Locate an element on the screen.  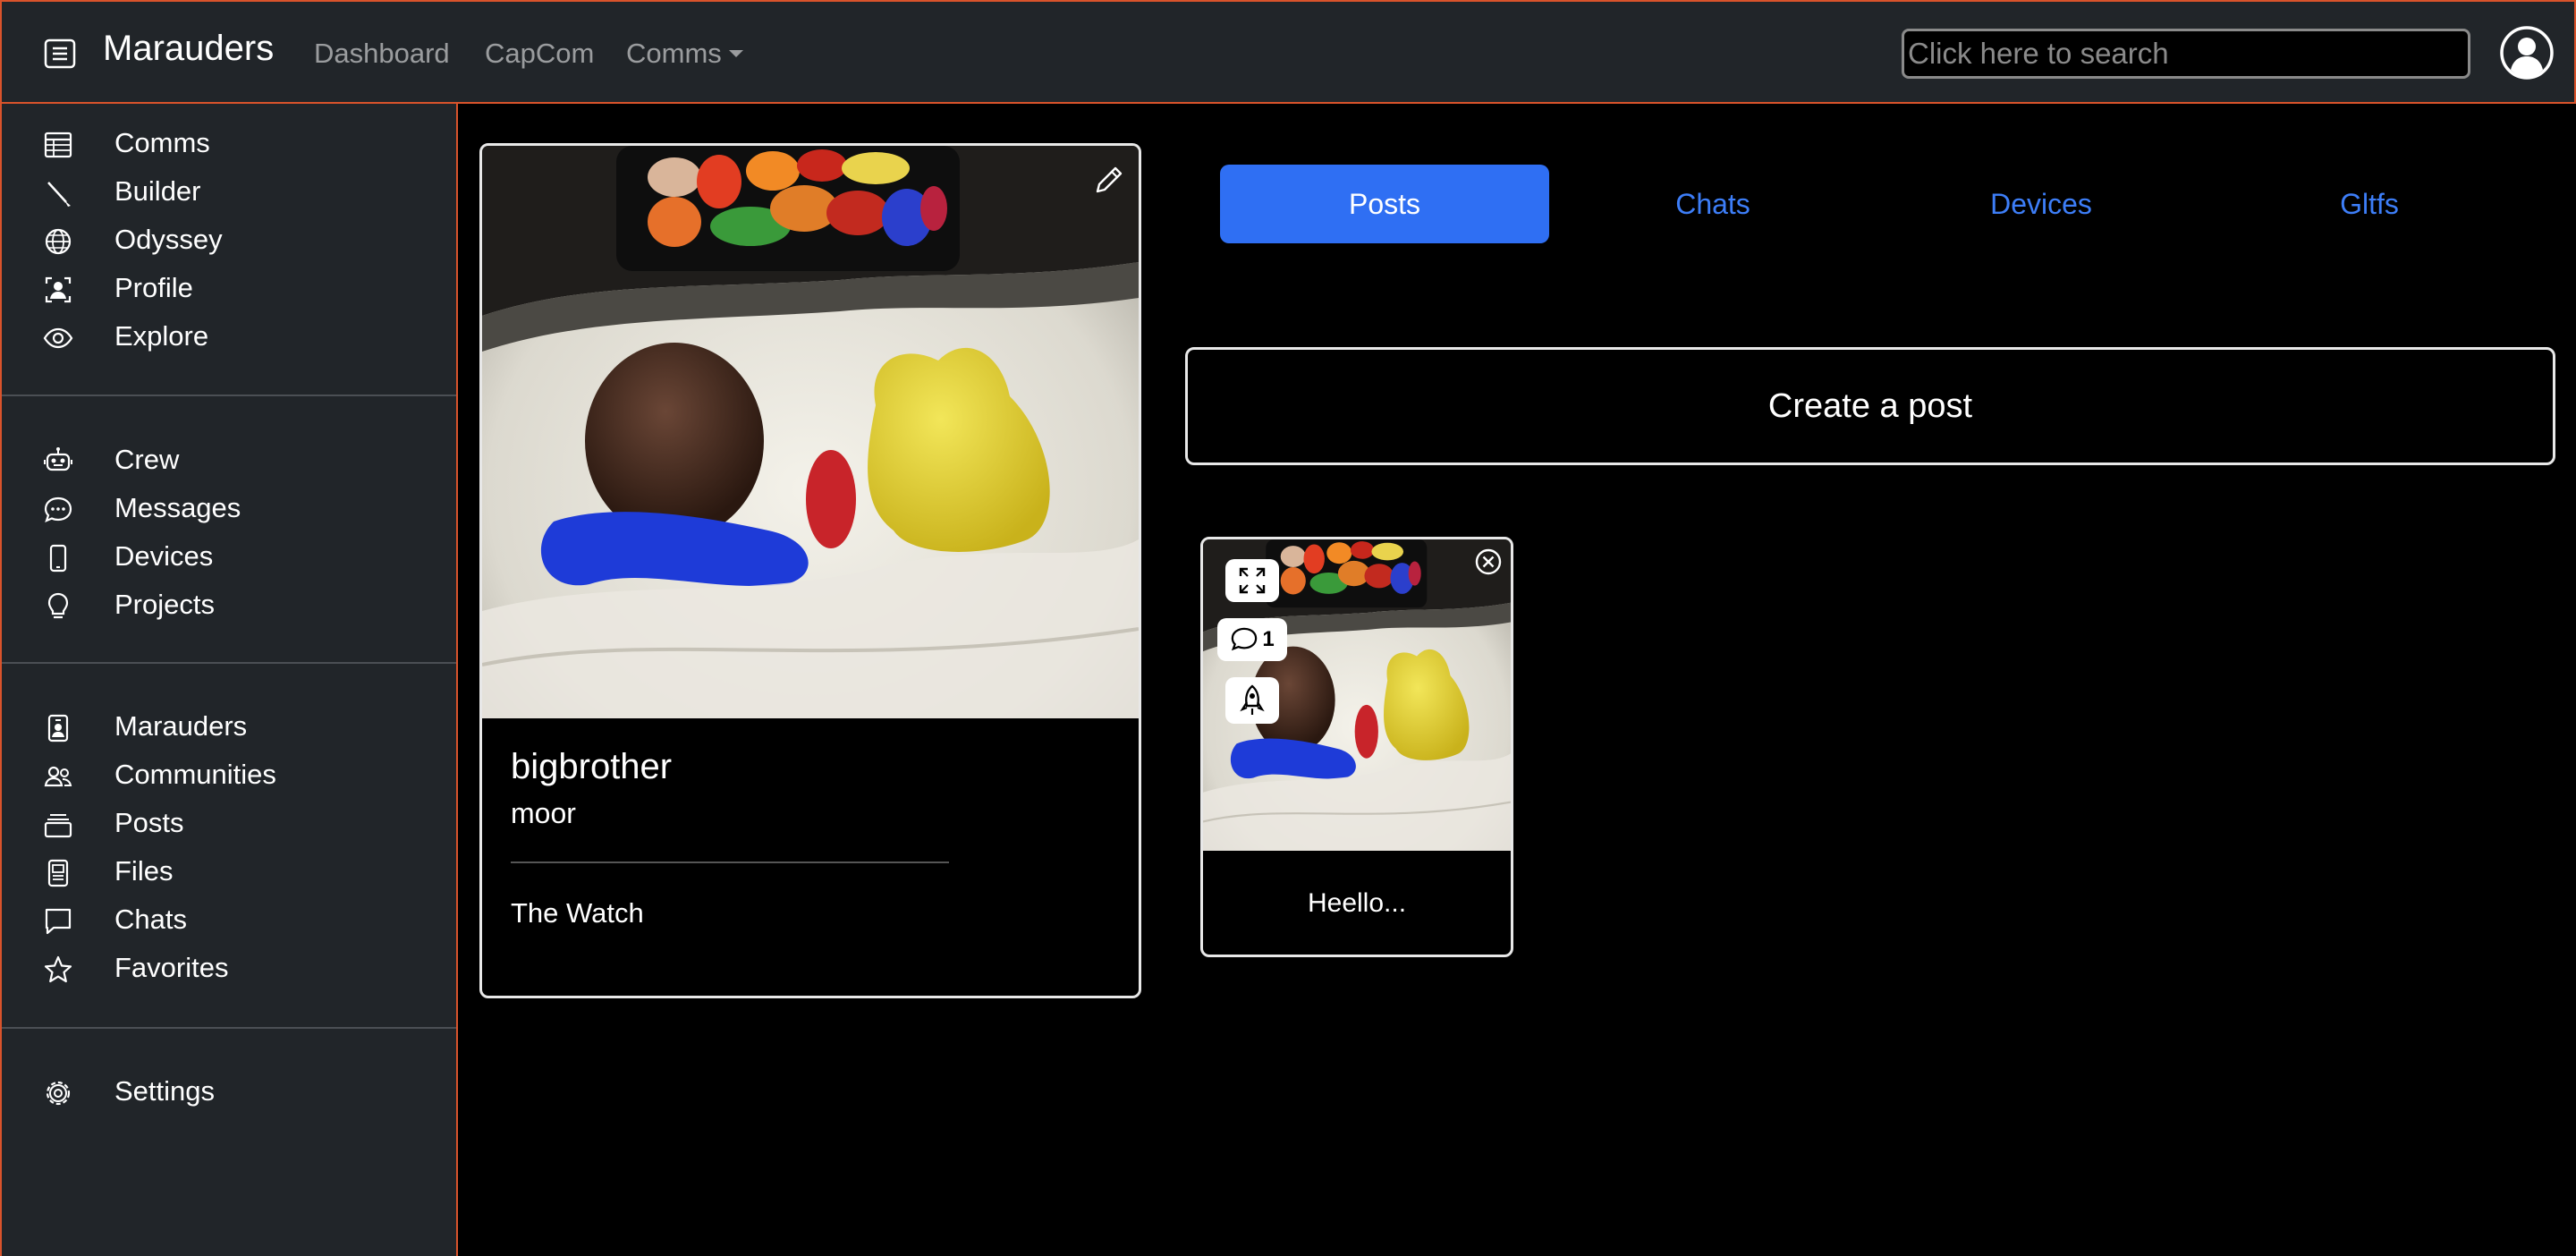
sidebar-item-odyssey: Odyssey is located at coordinates (229, 240).